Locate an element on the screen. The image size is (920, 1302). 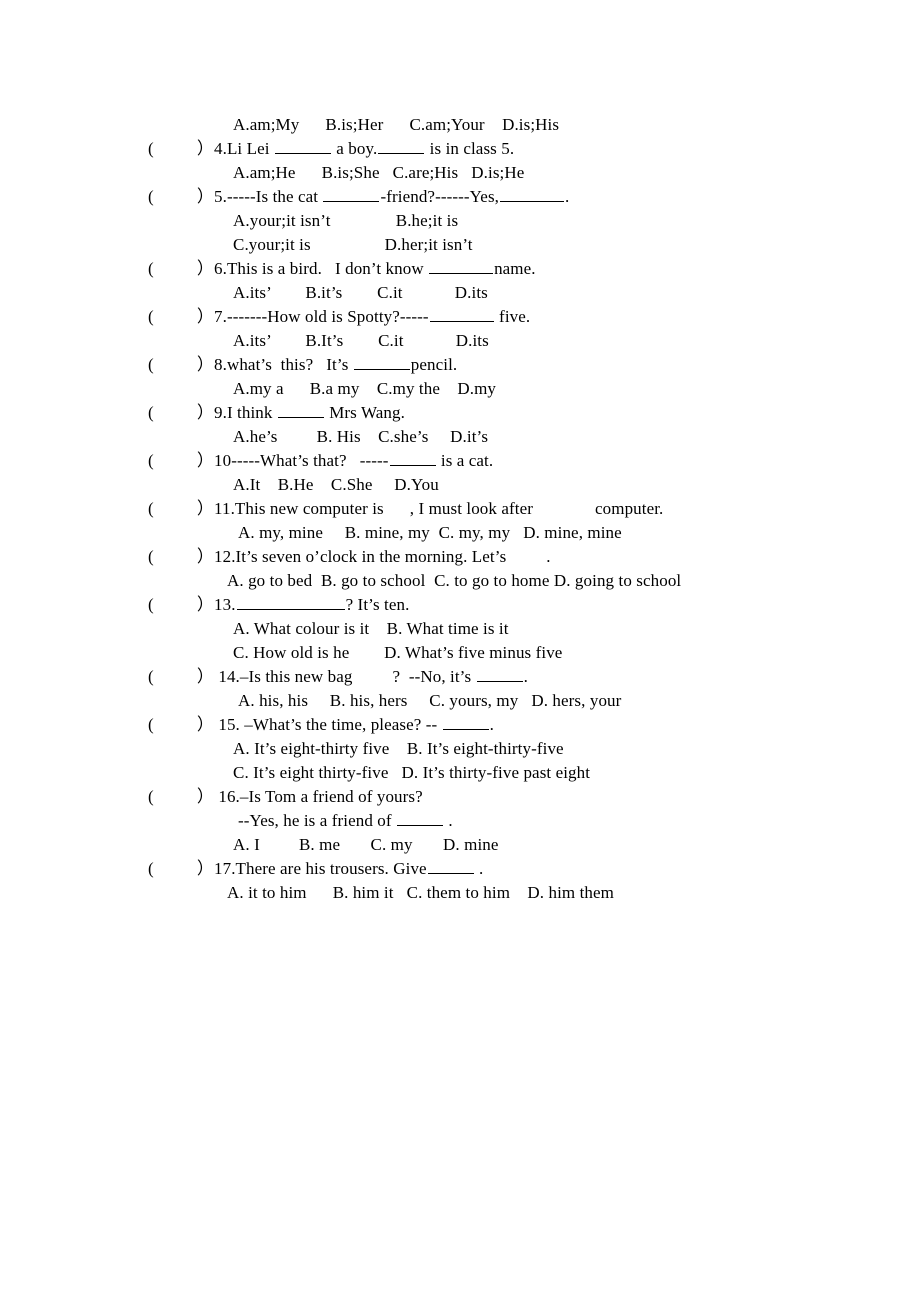
answer-blank-5a is located at coordinates (351, 194).